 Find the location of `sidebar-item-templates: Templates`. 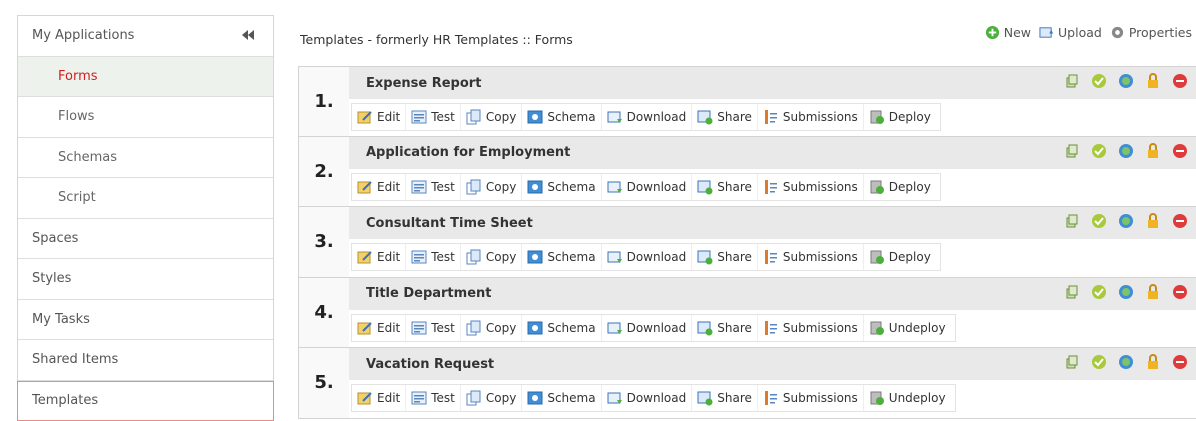

sidebar-item-templates: Templates is located at coordinates (145, 401).